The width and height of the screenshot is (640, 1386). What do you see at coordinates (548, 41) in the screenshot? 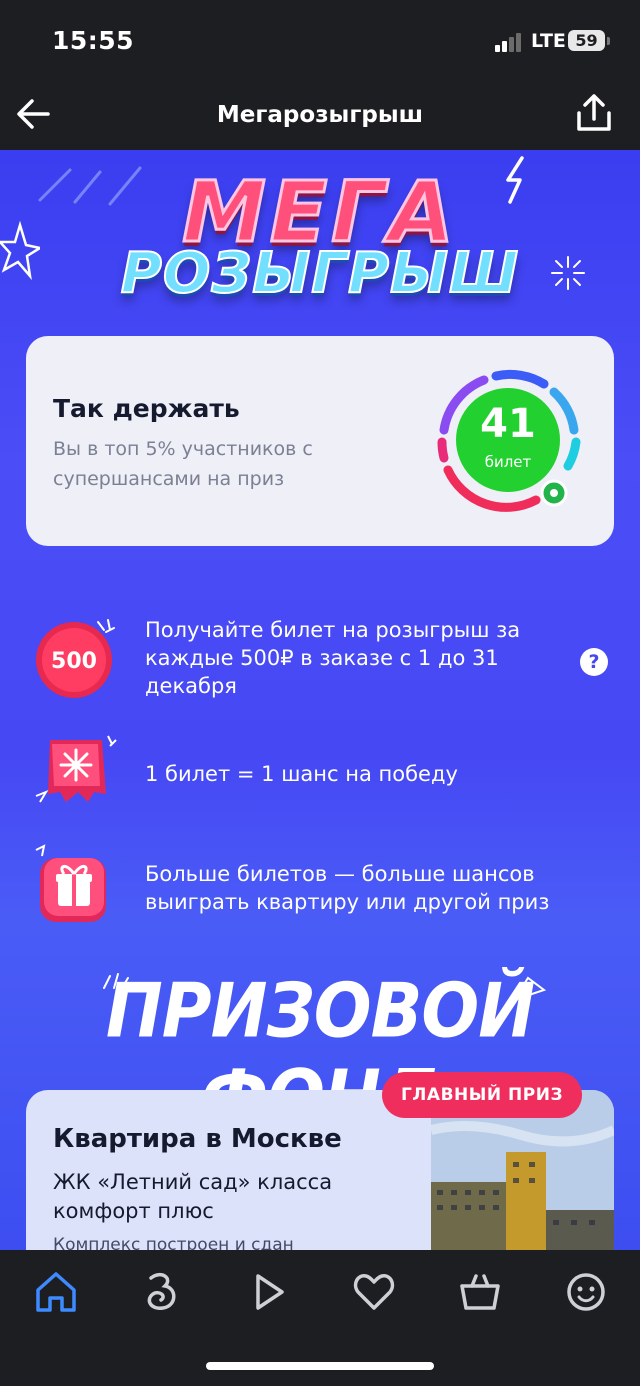
I see `network-label: LTE` at bounding box center [548, 41].